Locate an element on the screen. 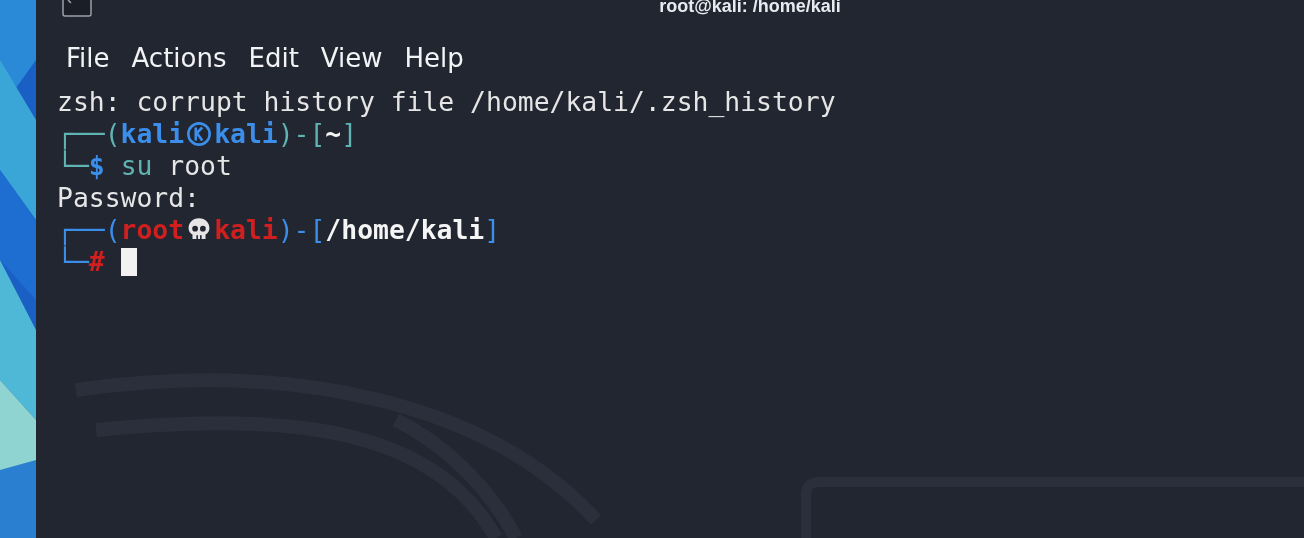  menu-item: View is located at coordinates (351, 58).